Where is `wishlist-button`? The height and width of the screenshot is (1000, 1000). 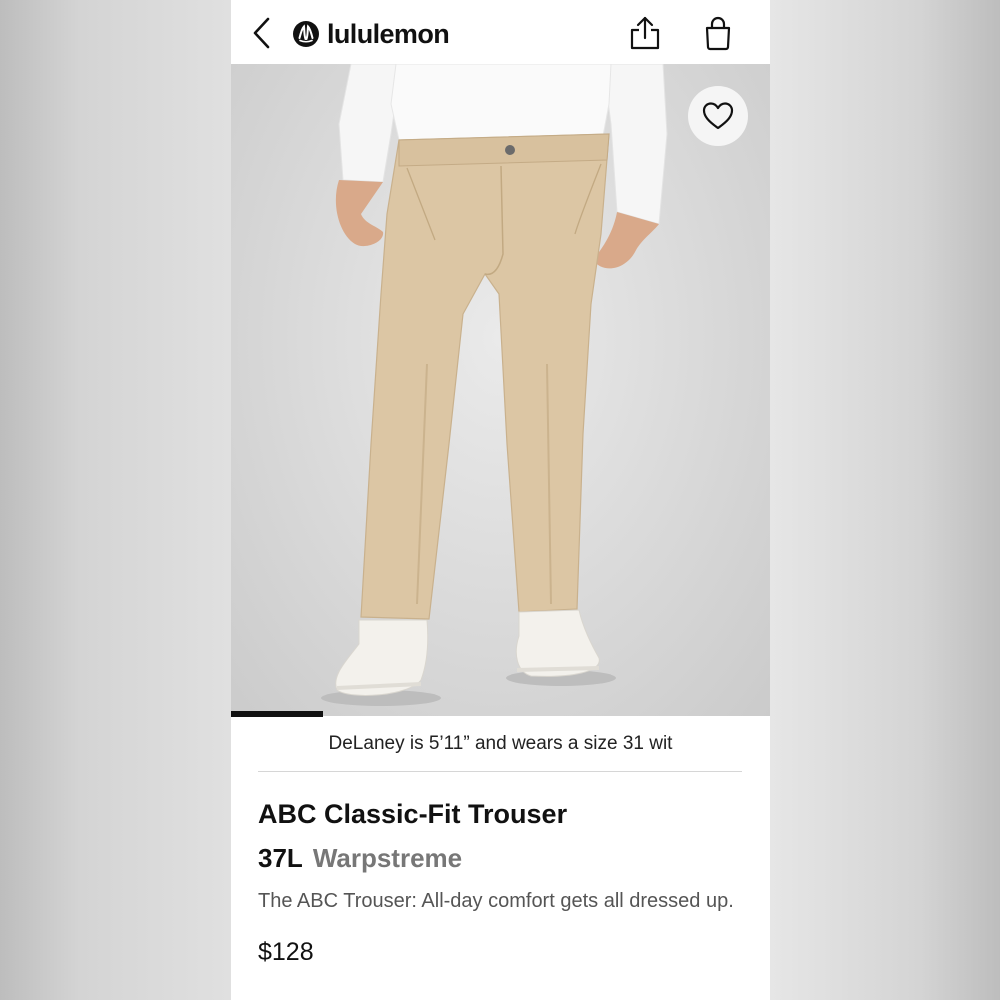
wishlist-button is located at coordinates (718, 116).